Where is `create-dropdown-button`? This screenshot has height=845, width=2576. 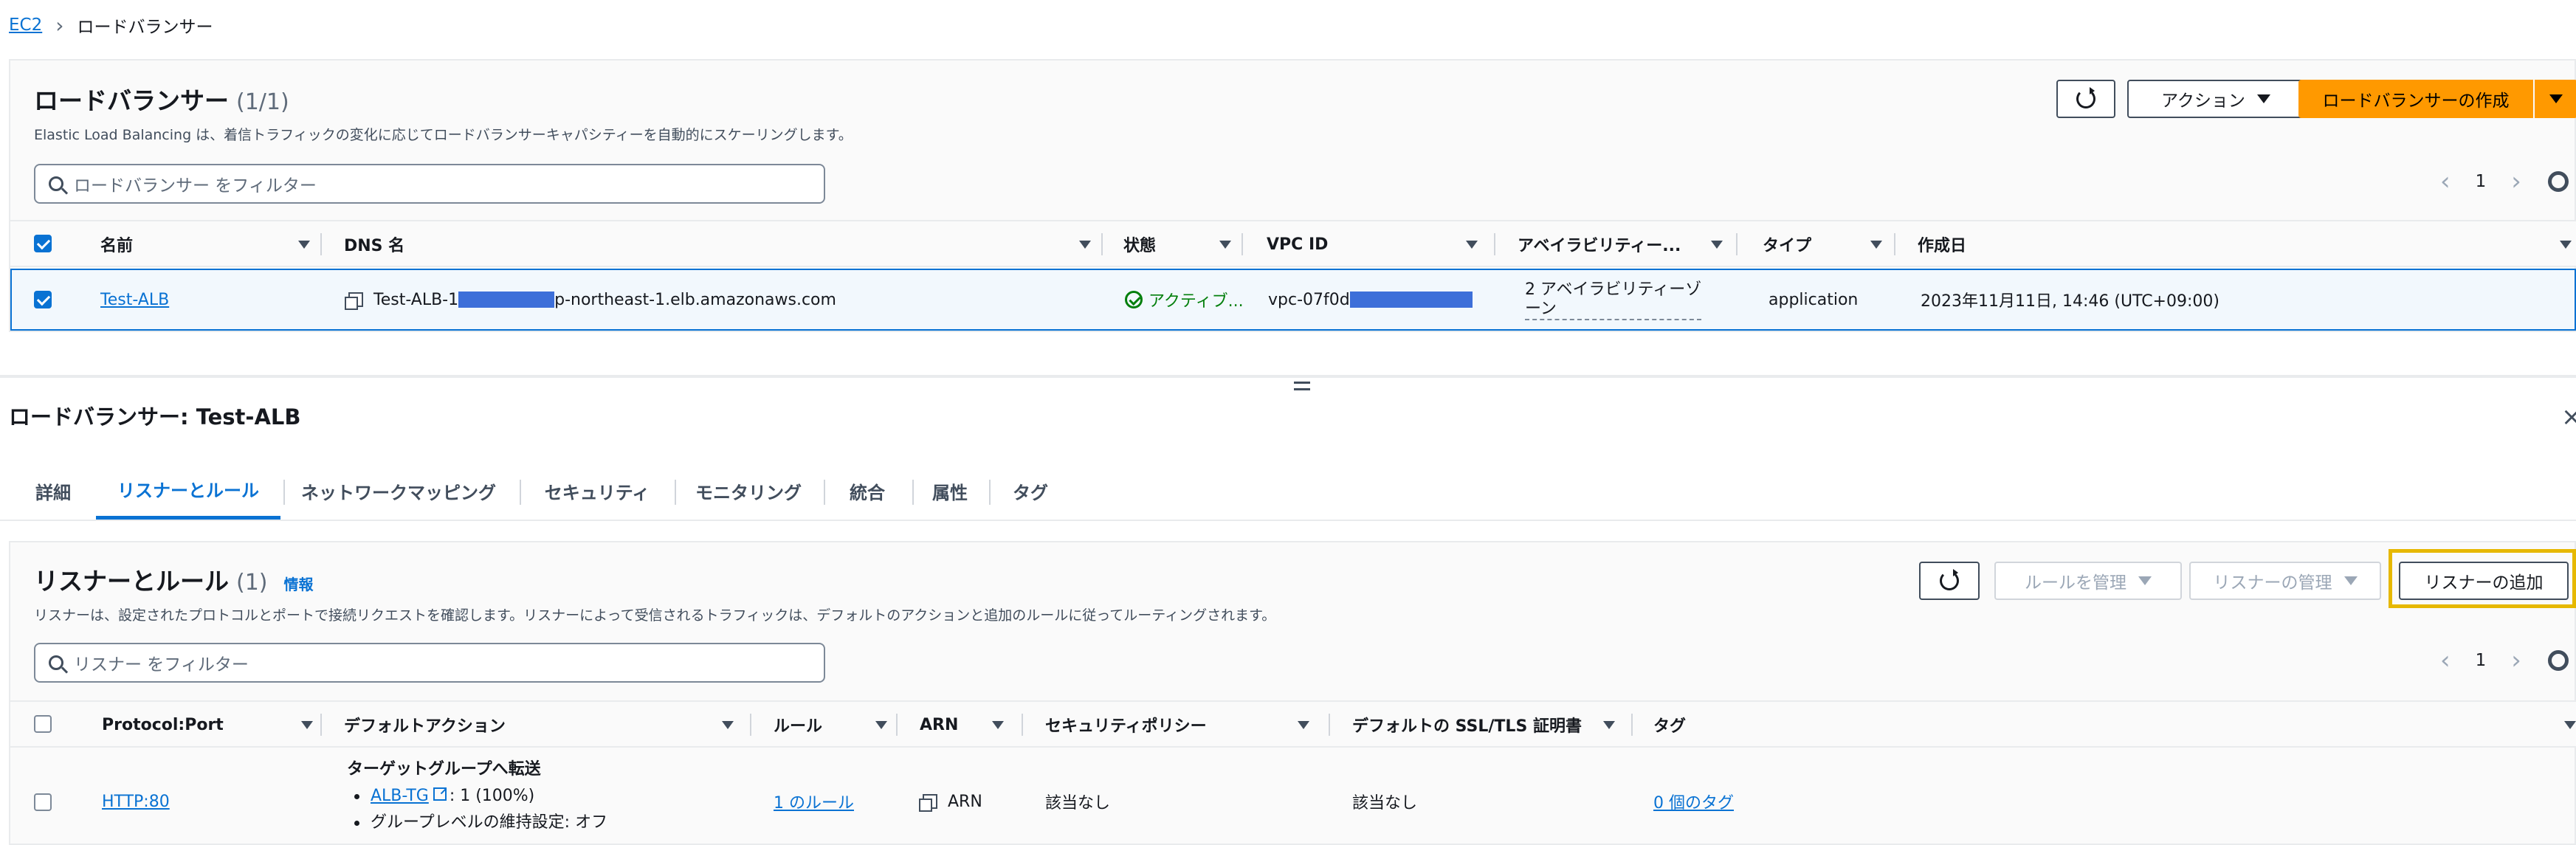
create-dropdown-button is located at coordinates (2556, 99).